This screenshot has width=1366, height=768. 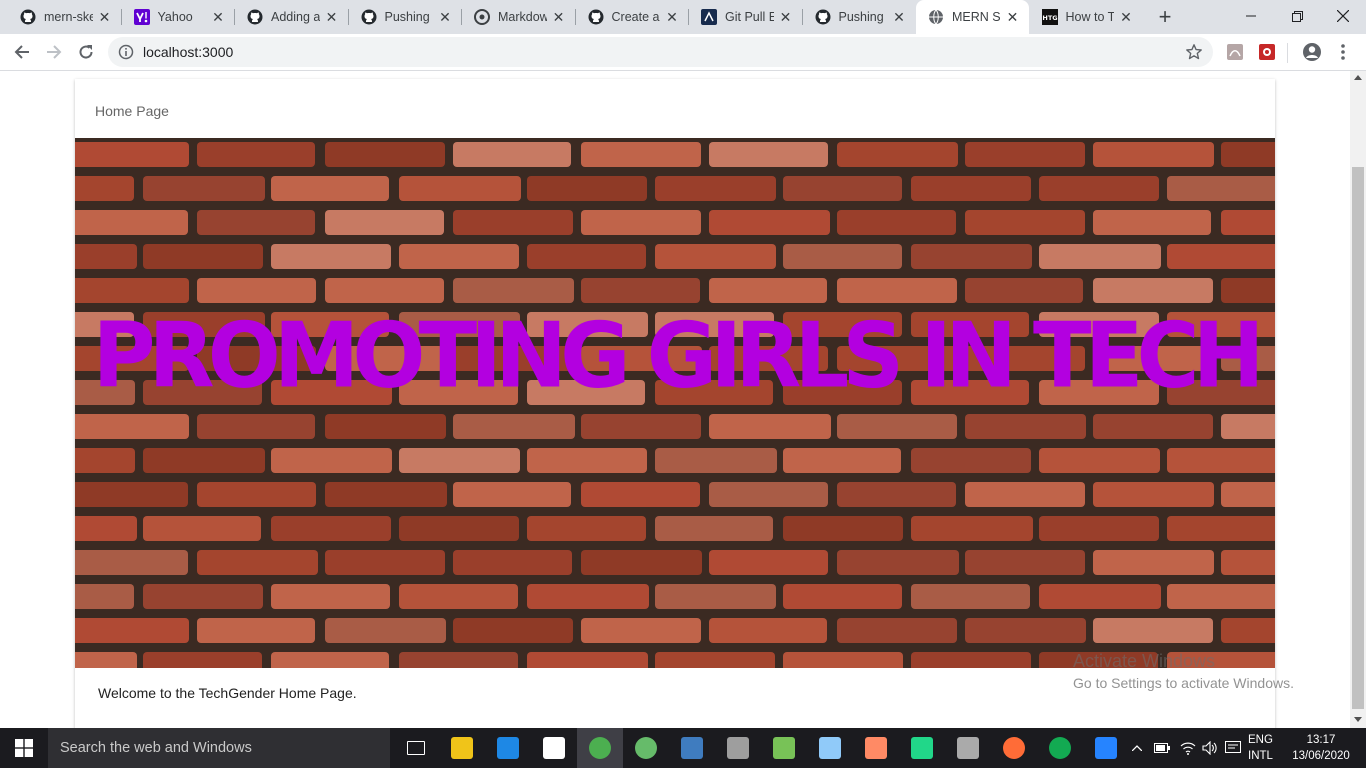 What do you see at coordinates (1321, 748) in the screenshot?
I see `system-clock: 13:17 13/06/2020` at bounding box center [1321, 748].